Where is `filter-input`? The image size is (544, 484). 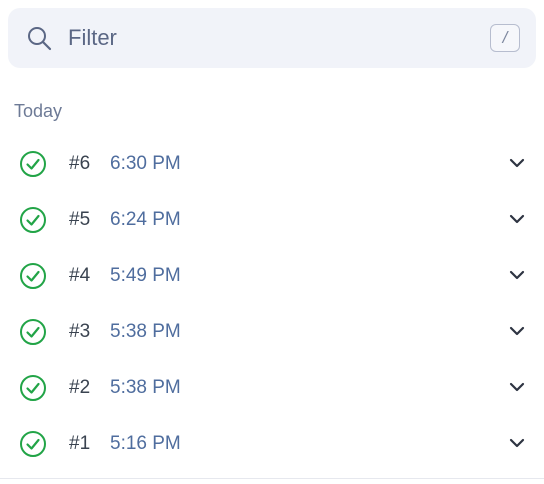
filter-input is located at coordinates (268, 38).